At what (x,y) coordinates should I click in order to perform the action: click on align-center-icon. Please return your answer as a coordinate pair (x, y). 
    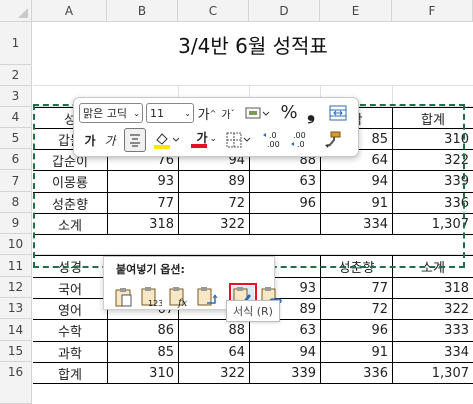
    Looking at the image, I should click on (135, 140).